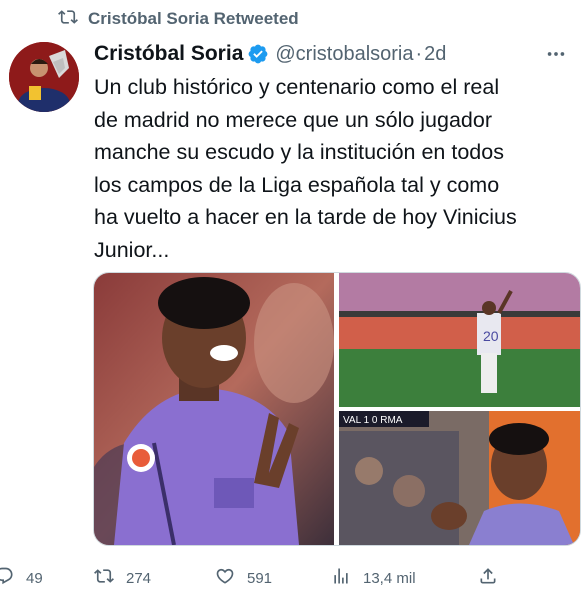 Image resolution: width=583 pixels, height=592 pixels. What do you see at coordinates (225, 578) in the screenshot?
I see `heart-icon` at bounding box center [225, 578].